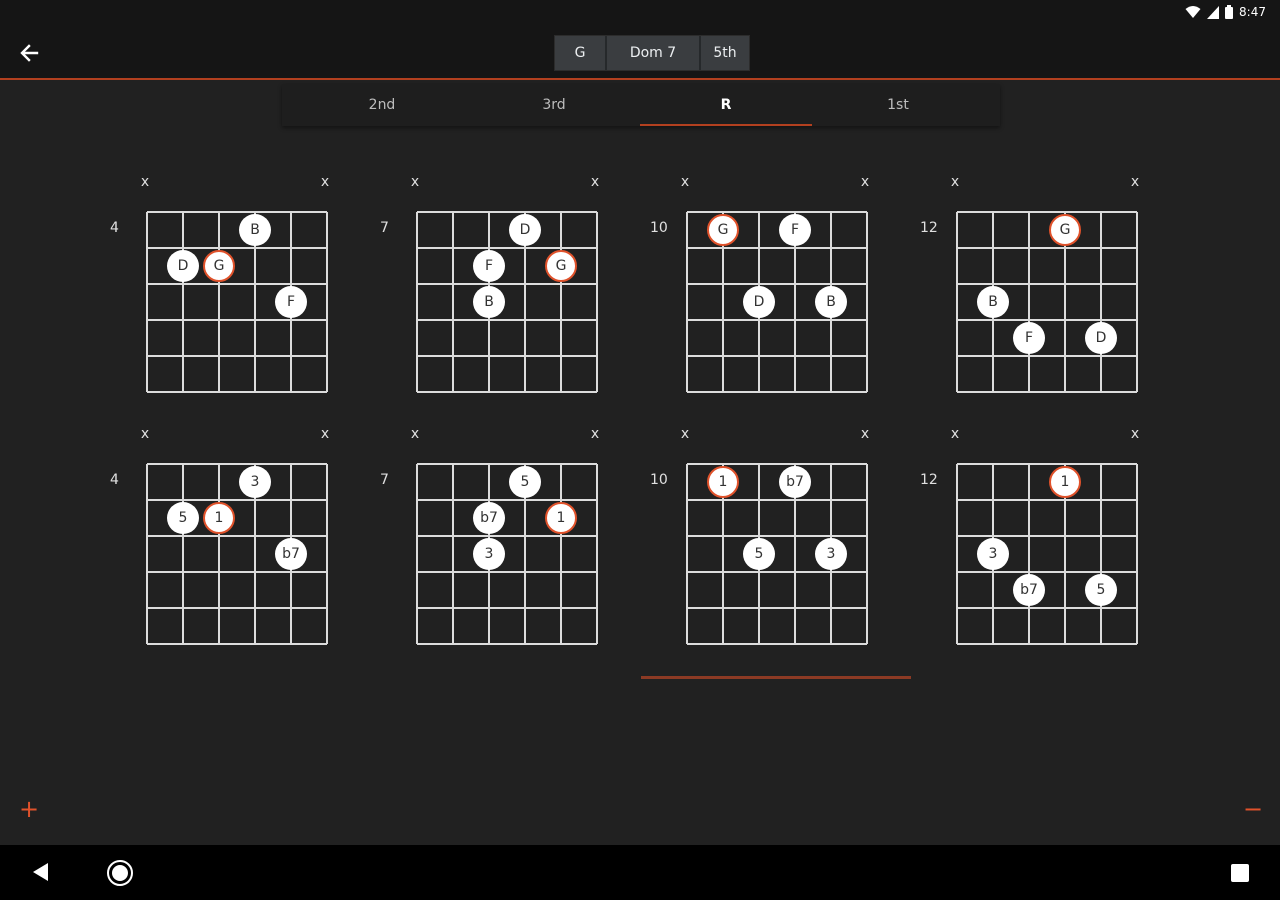 Image resolution: width=1280 pixels, height=900 pixels. Describe the element at coordinates (120, 873) in the screenshot. I see `nav-home-icon` at that location.